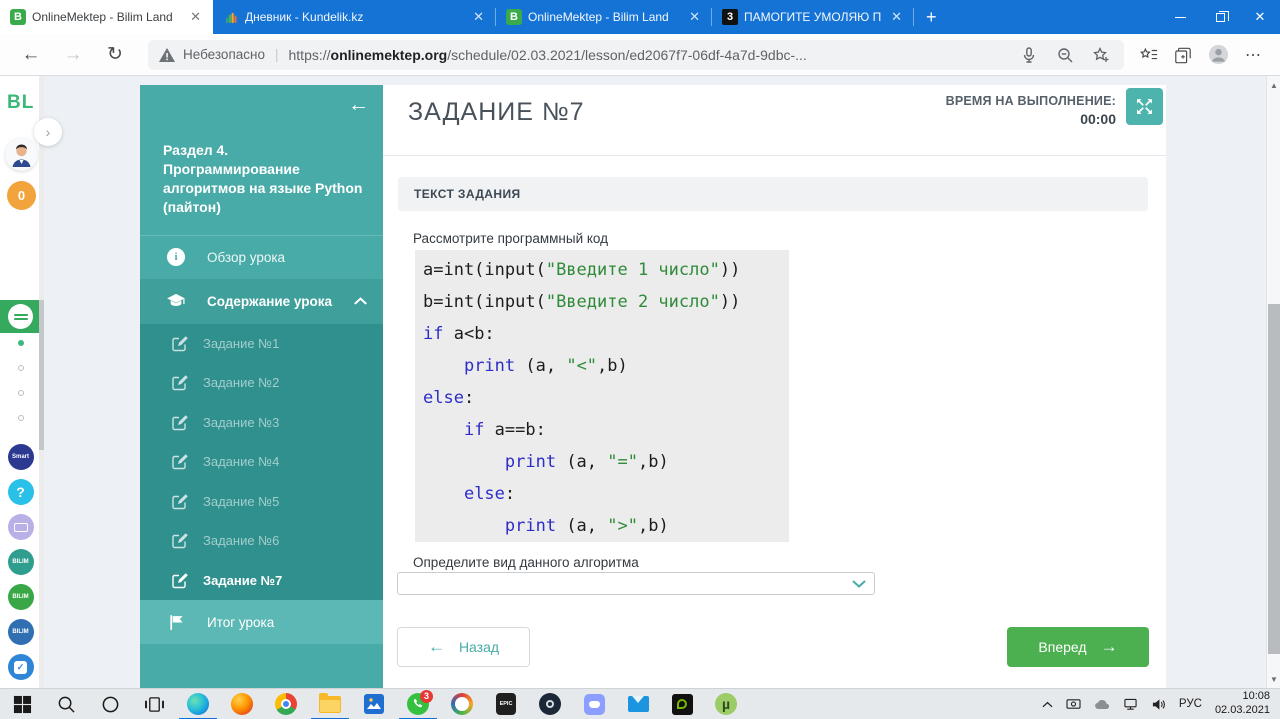 The image size is (1280, 719). Describe the element at coordinates (511, 238) in the screenshot. I see `task-prompt: Рассмотрите программный код` at that location.